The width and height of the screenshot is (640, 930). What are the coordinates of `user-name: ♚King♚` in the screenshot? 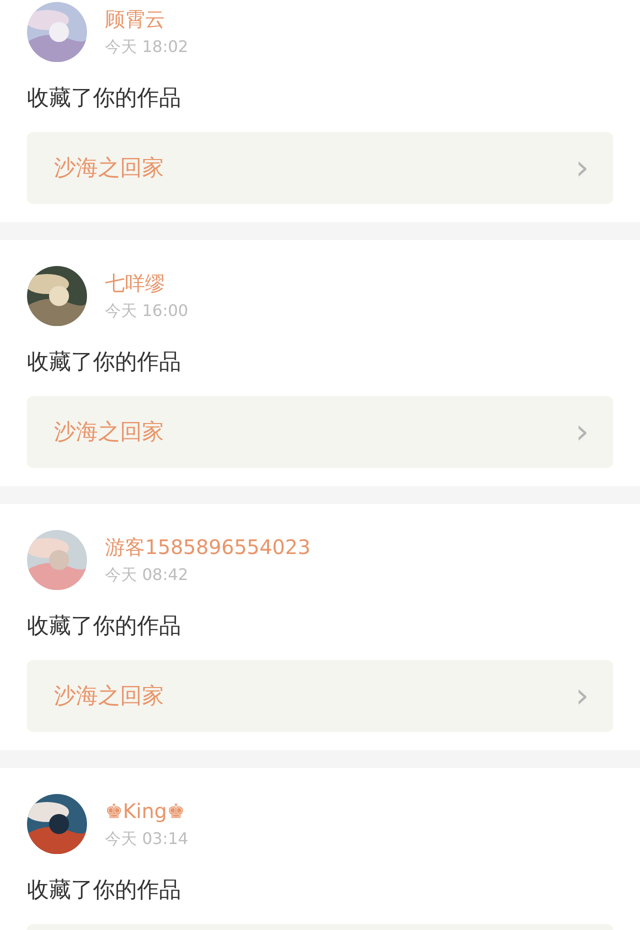 It's located at (146, 811).